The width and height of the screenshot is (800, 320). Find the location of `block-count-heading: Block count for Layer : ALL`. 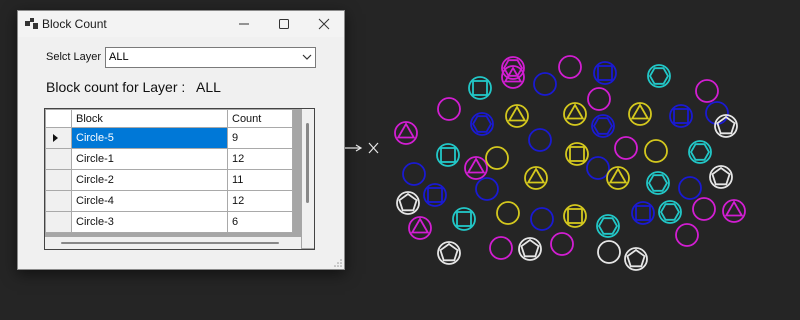

block-count-heading: Block count for Layer : ALL is located at coordinates (133, 87).